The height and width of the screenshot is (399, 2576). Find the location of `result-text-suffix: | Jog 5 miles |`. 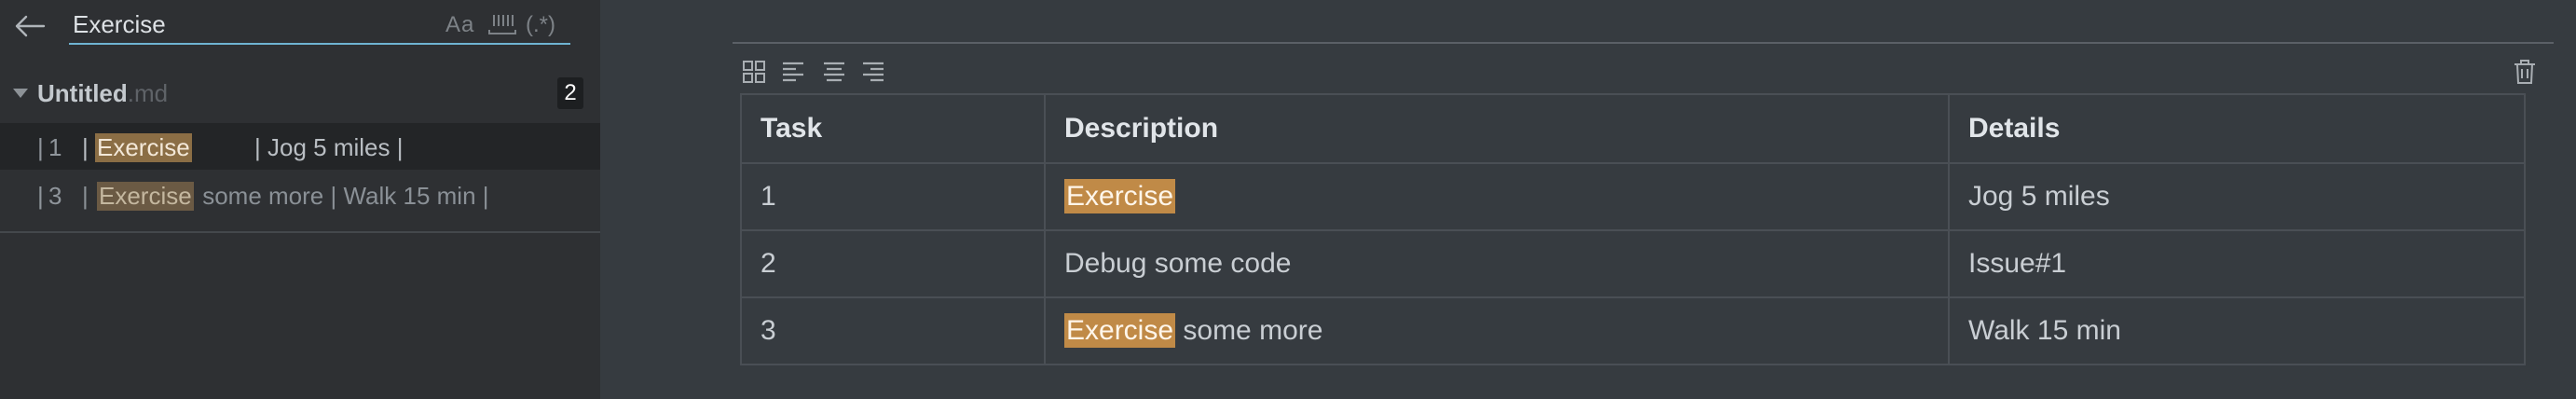

result-text-suffix: | Jog 5 miles | is located at coordinates (299, 147).